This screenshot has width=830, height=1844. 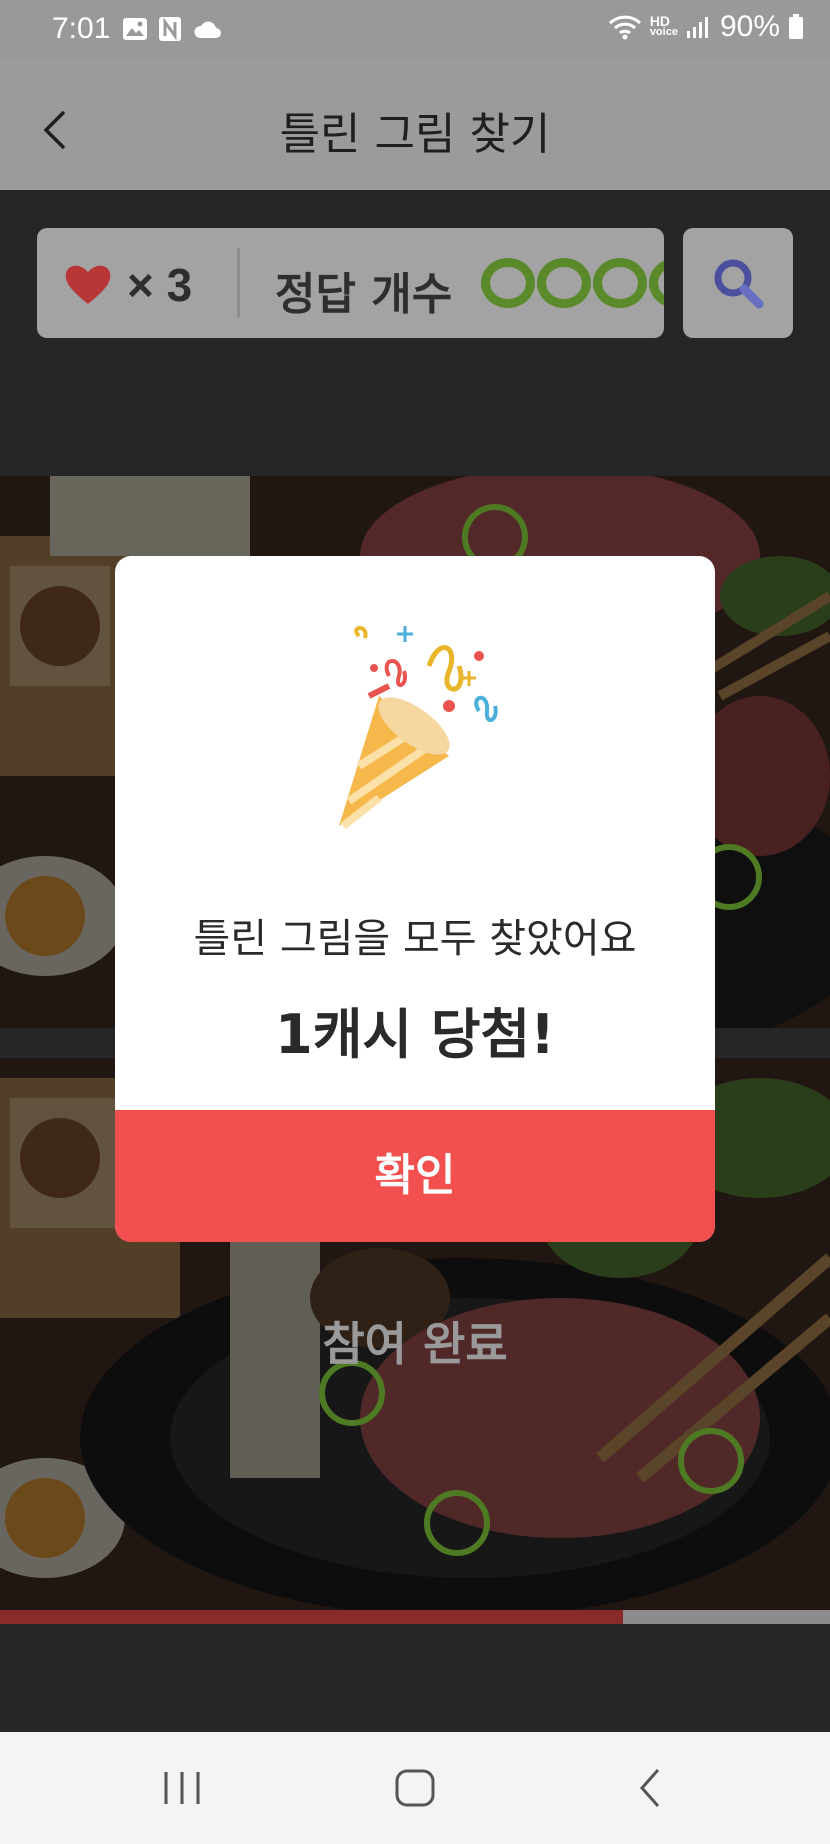 What do you see at coordinates (418, 728) in the screenshot?
I see `party-popper-icon` at bounding box center [418, 728].